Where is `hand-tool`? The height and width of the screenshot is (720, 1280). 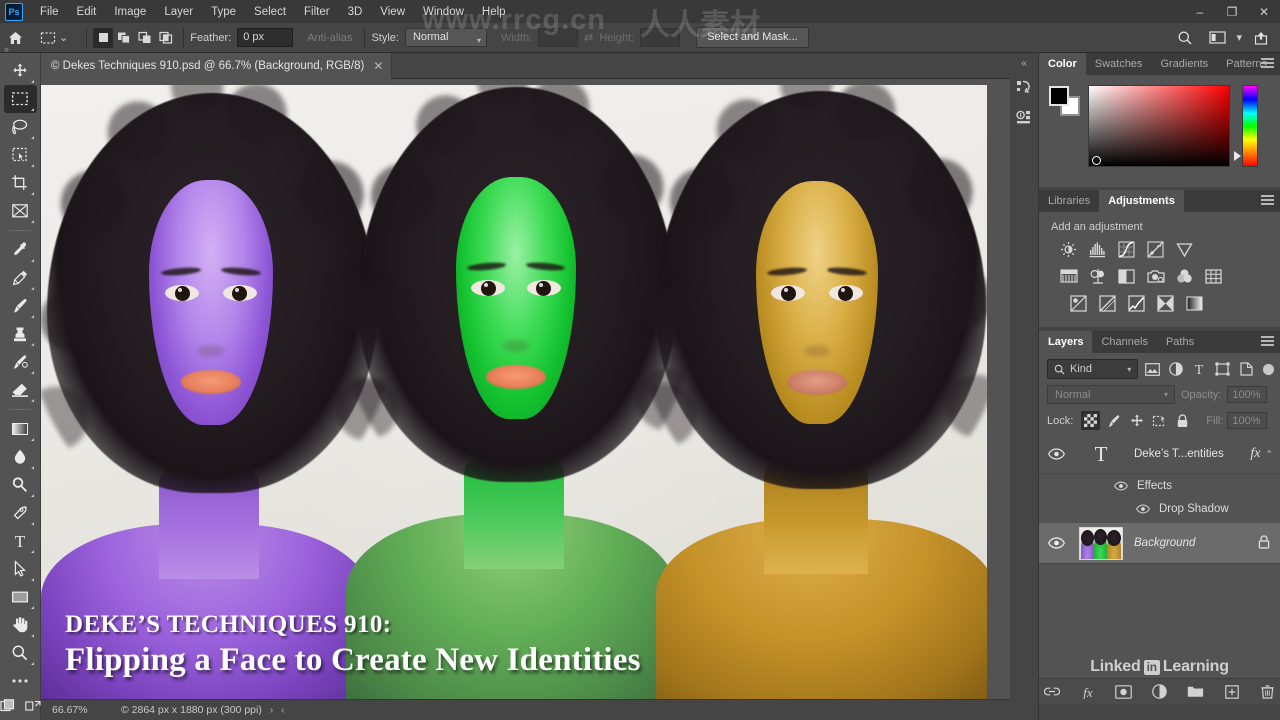 hand-tool is located at coordinates (20, 625).